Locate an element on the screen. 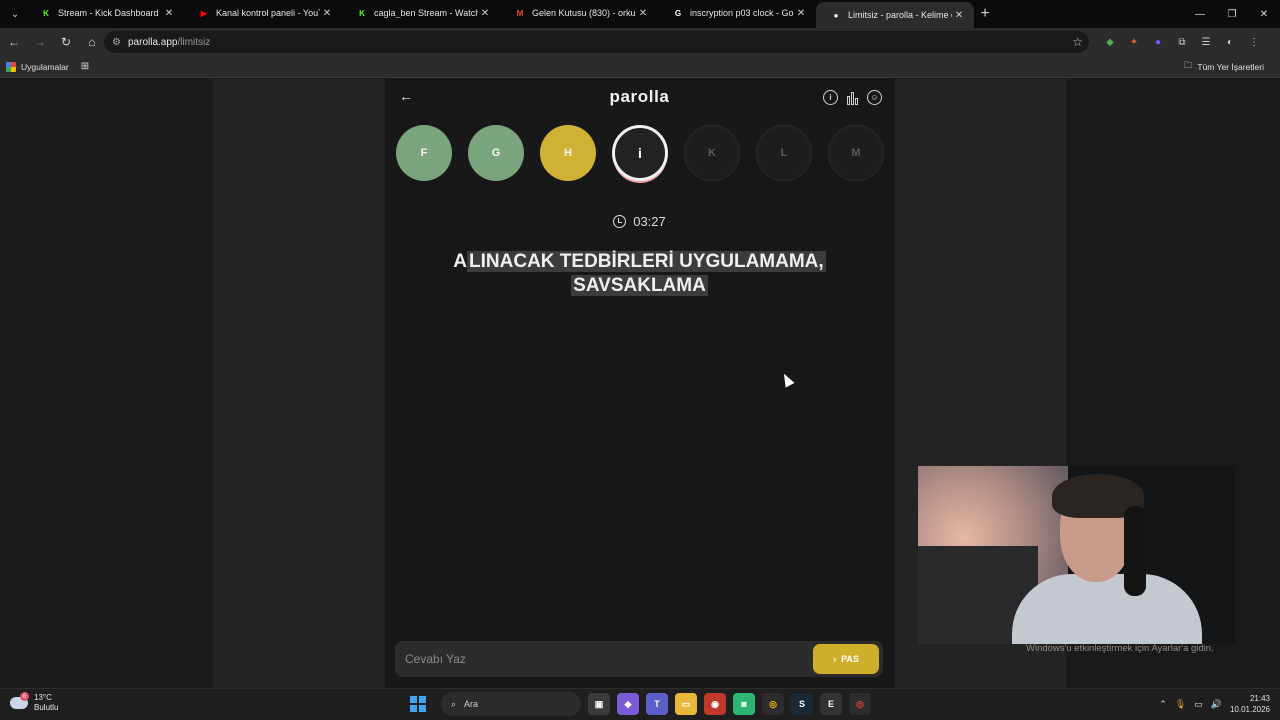 The width and height of the screenshot is (1280, 720). reading-list-icon: ☰ is located at coordinates (1206, 42).